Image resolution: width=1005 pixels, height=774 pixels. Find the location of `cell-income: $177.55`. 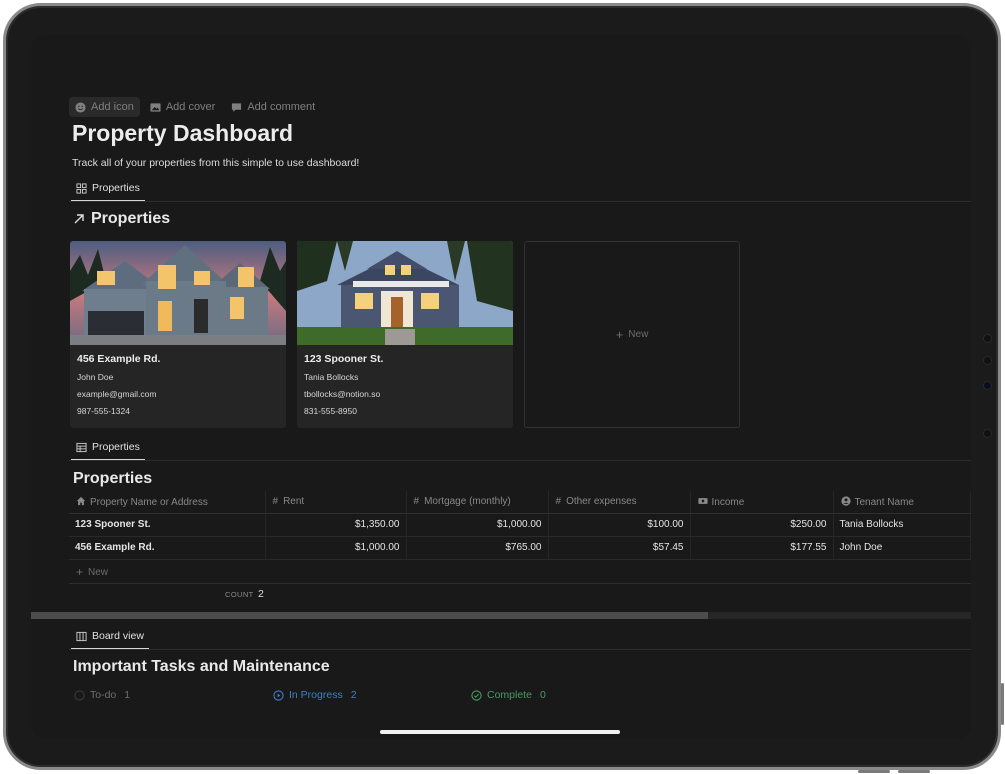

cell-income: $177.55 is located at coordinates (762, 548).